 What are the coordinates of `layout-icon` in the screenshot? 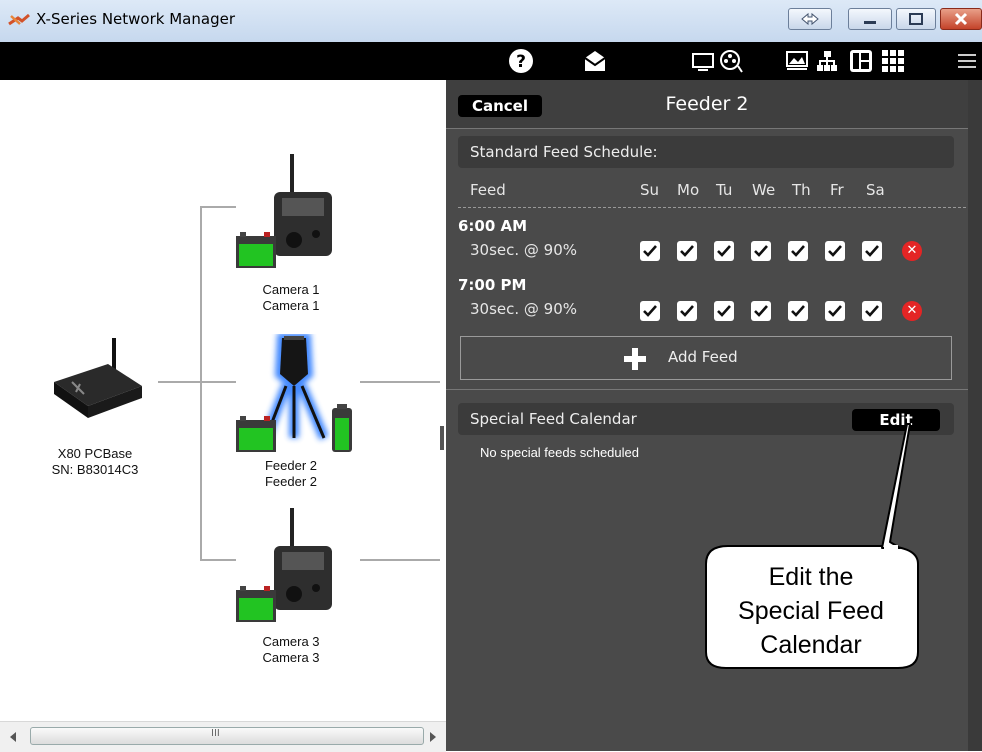 It's located at (861, 61).